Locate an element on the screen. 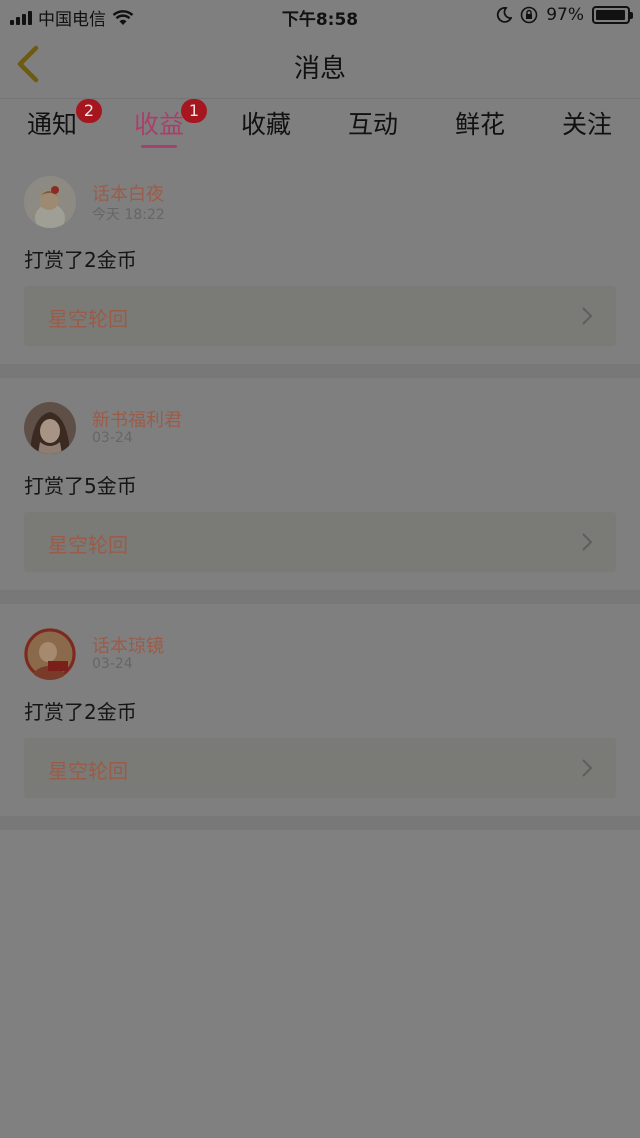  user-name: 话本琼镜 is located at coordinates (128, 645).